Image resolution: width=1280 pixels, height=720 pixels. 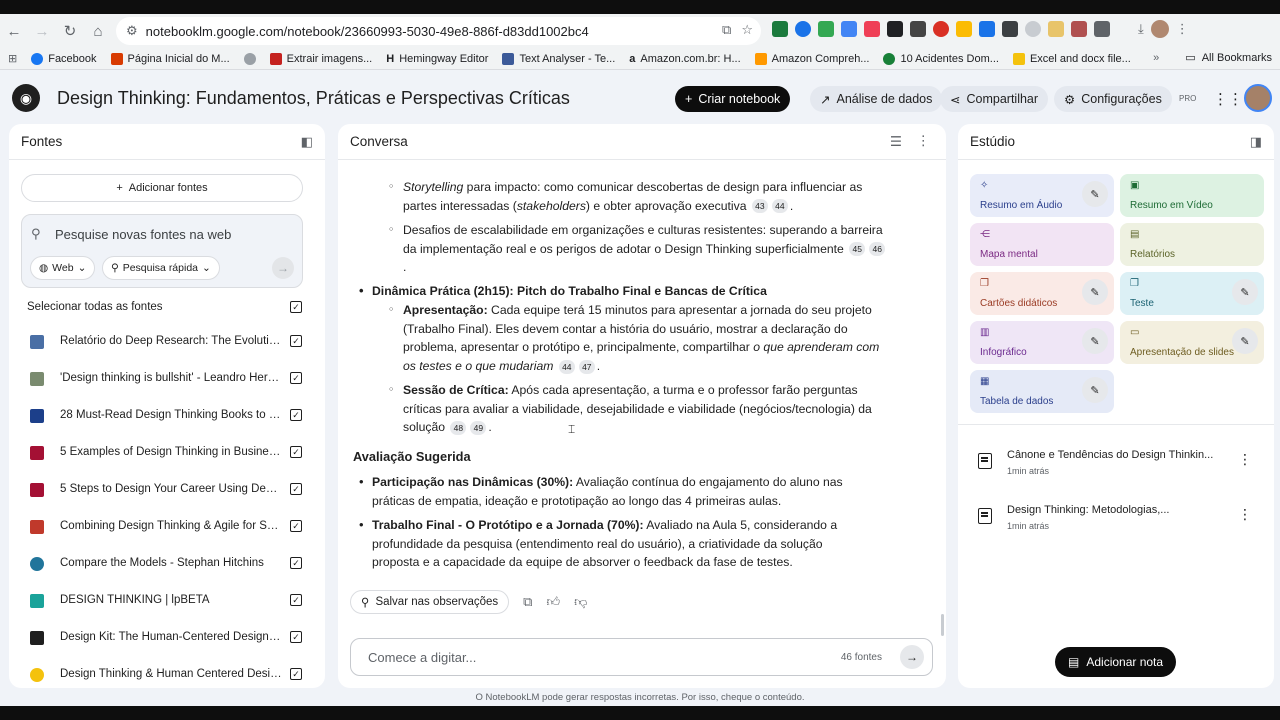 What do you see at coordinates (896, 142) in the screenshot?
I see `tune-icon: ☰` at bounding box center [896, 142].